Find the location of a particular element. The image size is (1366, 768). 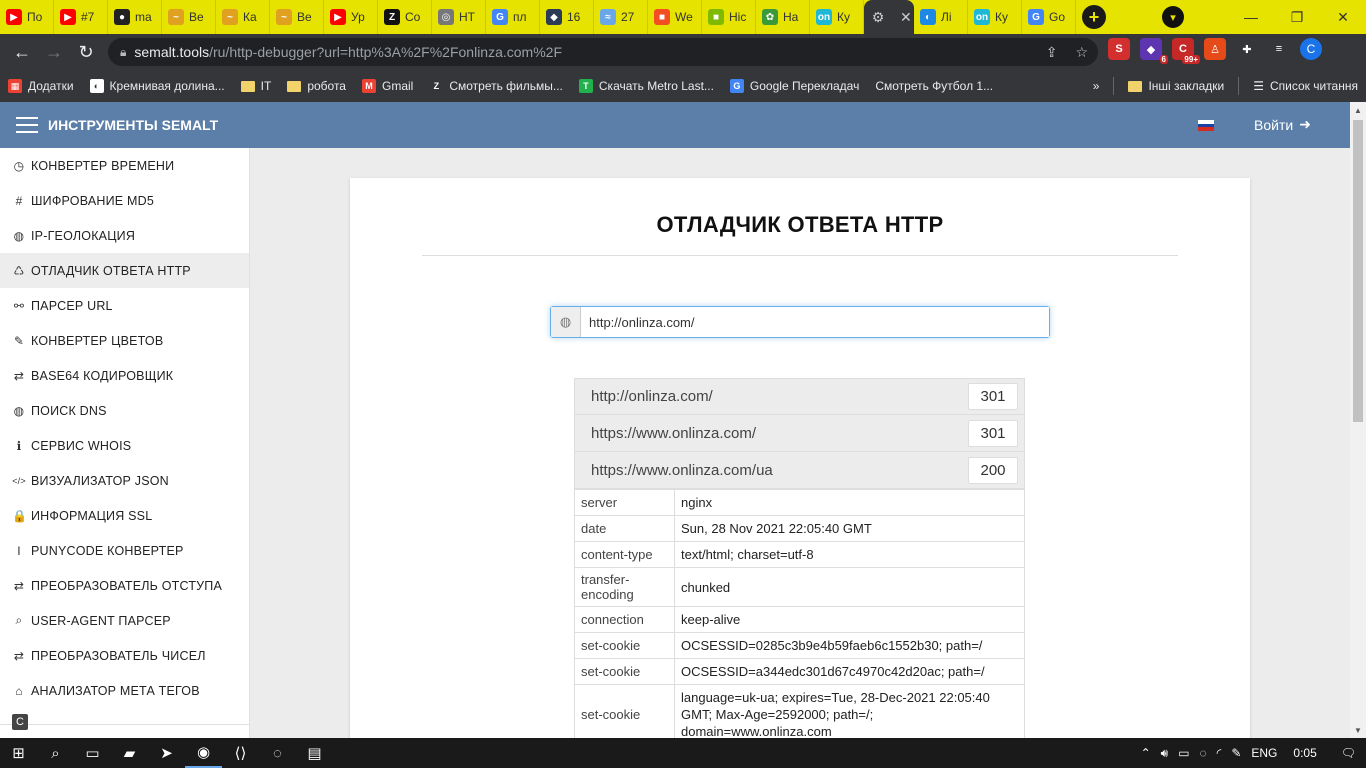

restore-icon: ❐ is located at coordinates (1297, 17).